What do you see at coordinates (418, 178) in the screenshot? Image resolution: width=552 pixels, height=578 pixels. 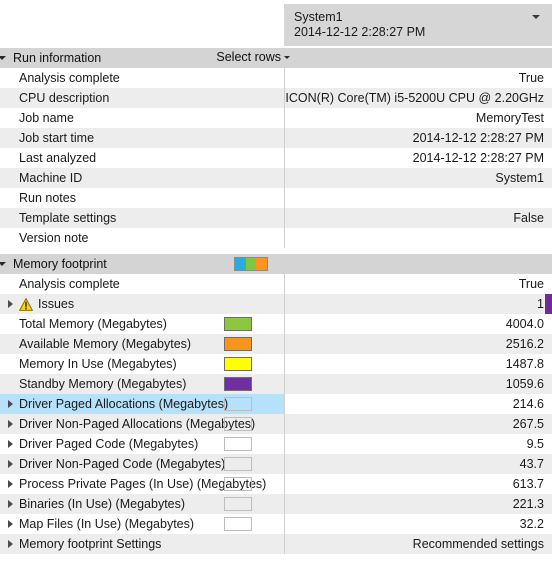 I see `row-value-cell: System1` at bounding box center [418, 178].